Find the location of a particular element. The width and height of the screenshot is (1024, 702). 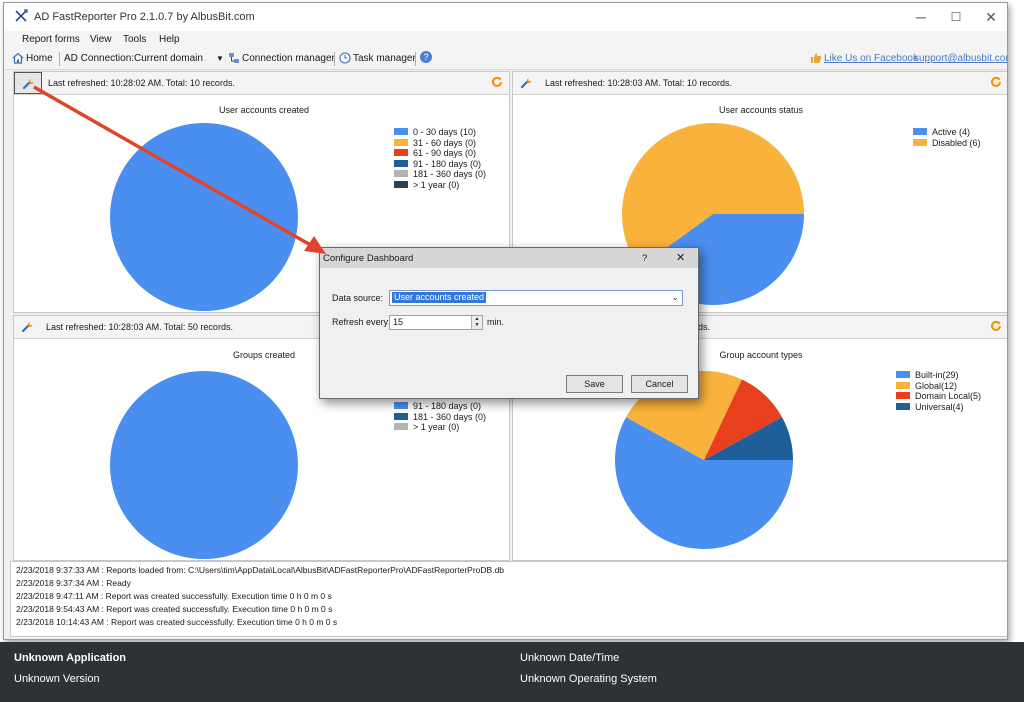

data-source-value: User accounts created is located at coordinates (439, 297).